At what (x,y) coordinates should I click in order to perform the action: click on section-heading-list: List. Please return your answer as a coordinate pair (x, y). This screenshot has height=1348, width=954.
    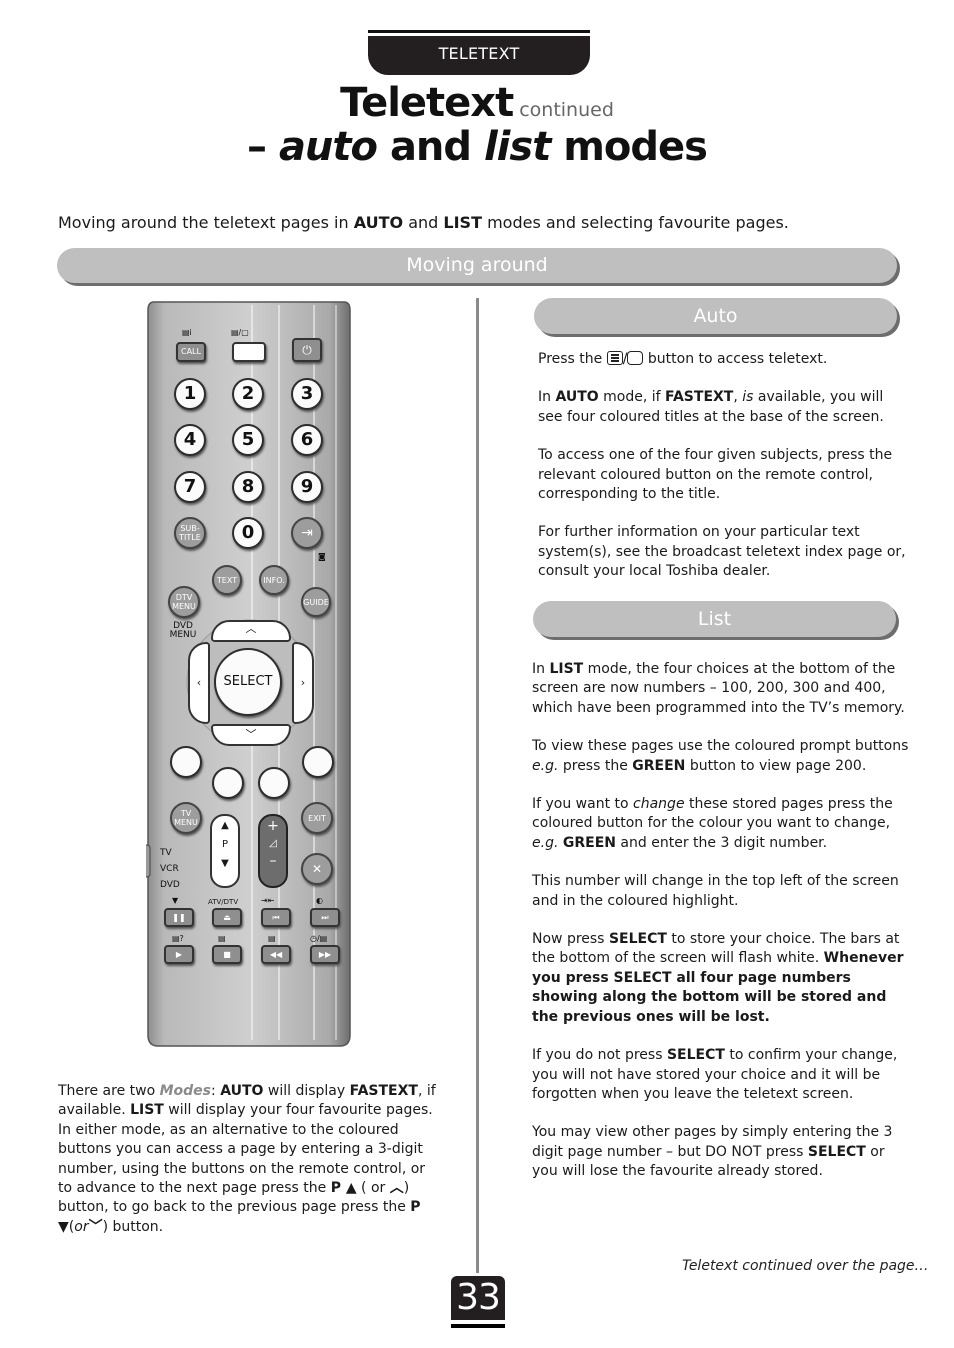
    Looking at the image, I should click on (714, 619).